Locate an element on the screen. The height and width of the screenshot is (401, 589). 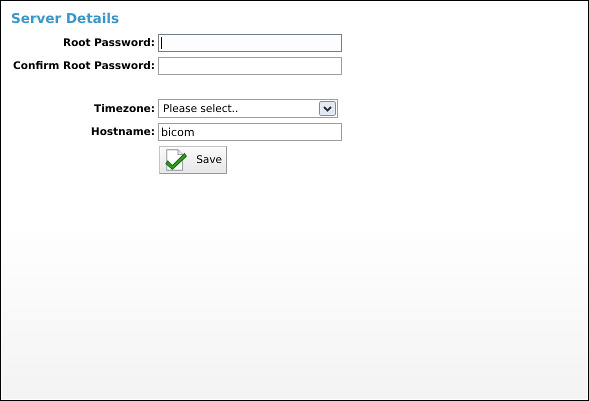
field-label: Root Password: is located at coordinates (108, 43).